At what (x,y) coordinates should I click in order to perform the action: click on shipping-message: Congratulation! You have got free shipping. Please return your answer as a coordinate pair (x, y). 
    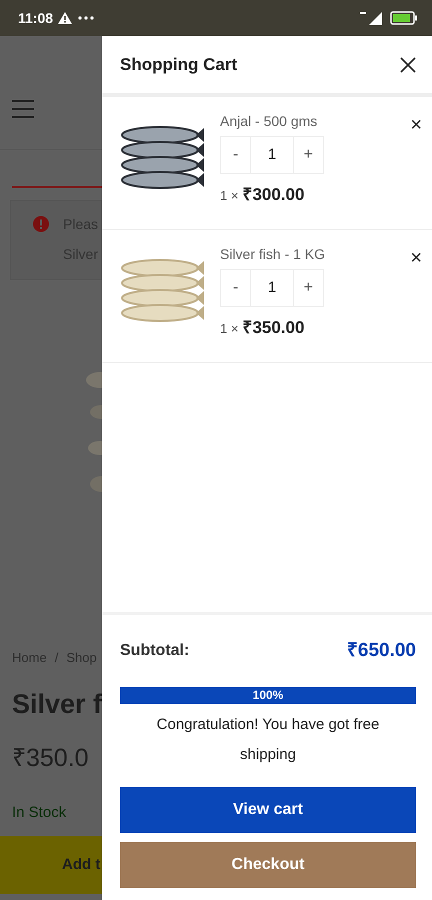
    Looking at the image, I should click on (268, 740).